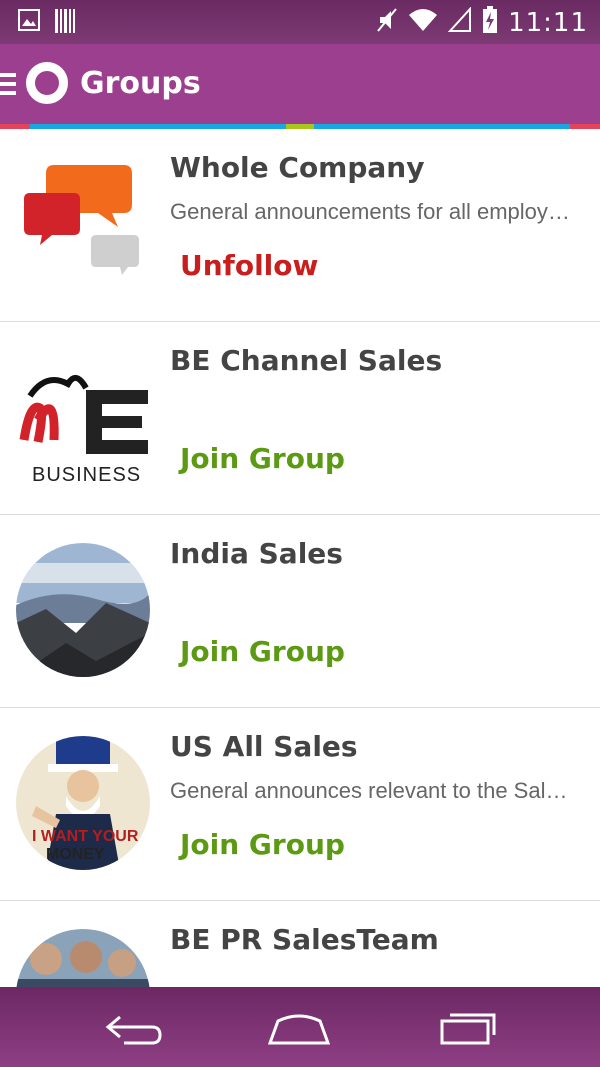  What do you see at coordinates (423, 22) in the screenshot?
I see `wifi-icon` at bounding box center [423, 22].